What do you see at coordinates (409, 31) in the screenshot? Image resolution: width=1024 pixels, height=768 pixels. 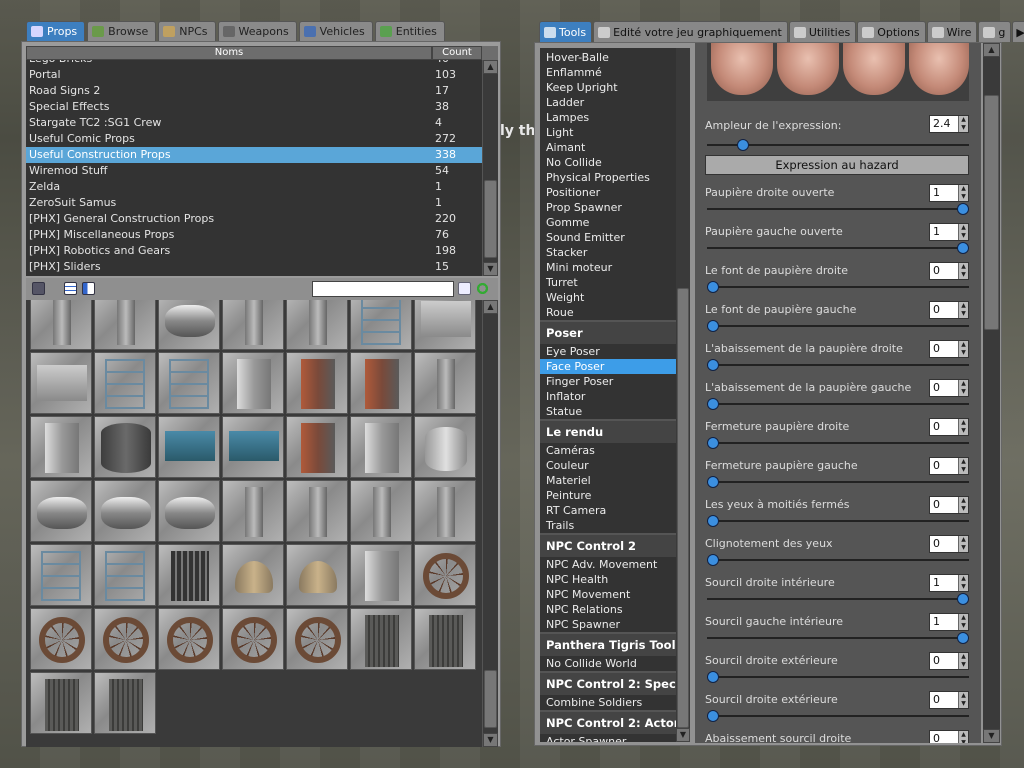 I see `tab-entities: Entities` at bounding box center [409, 31].